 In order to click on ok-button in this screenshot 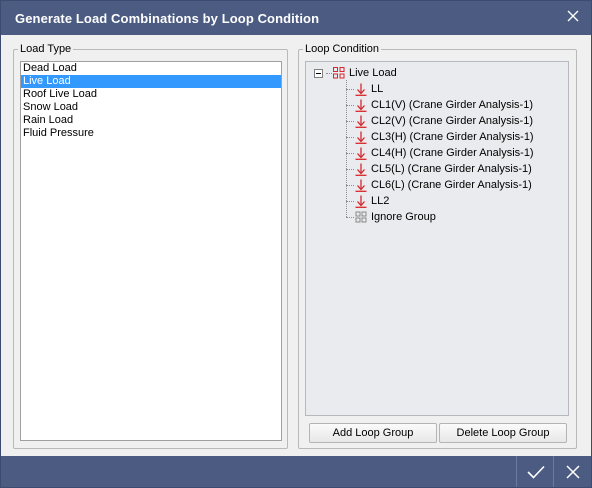, I will do `click(536, 471)`.